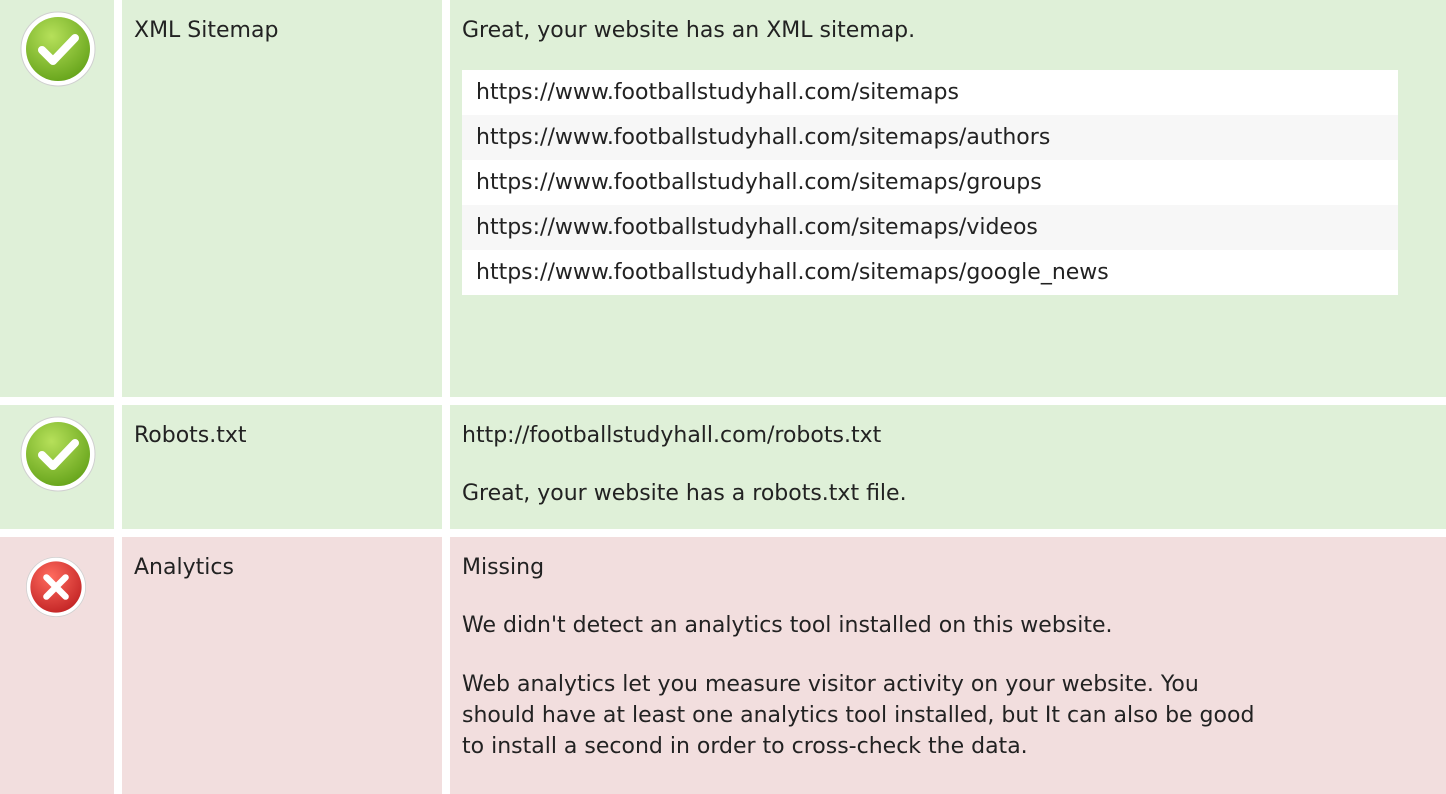  I want to click on sitemap-status-cell, so click(57, 198).